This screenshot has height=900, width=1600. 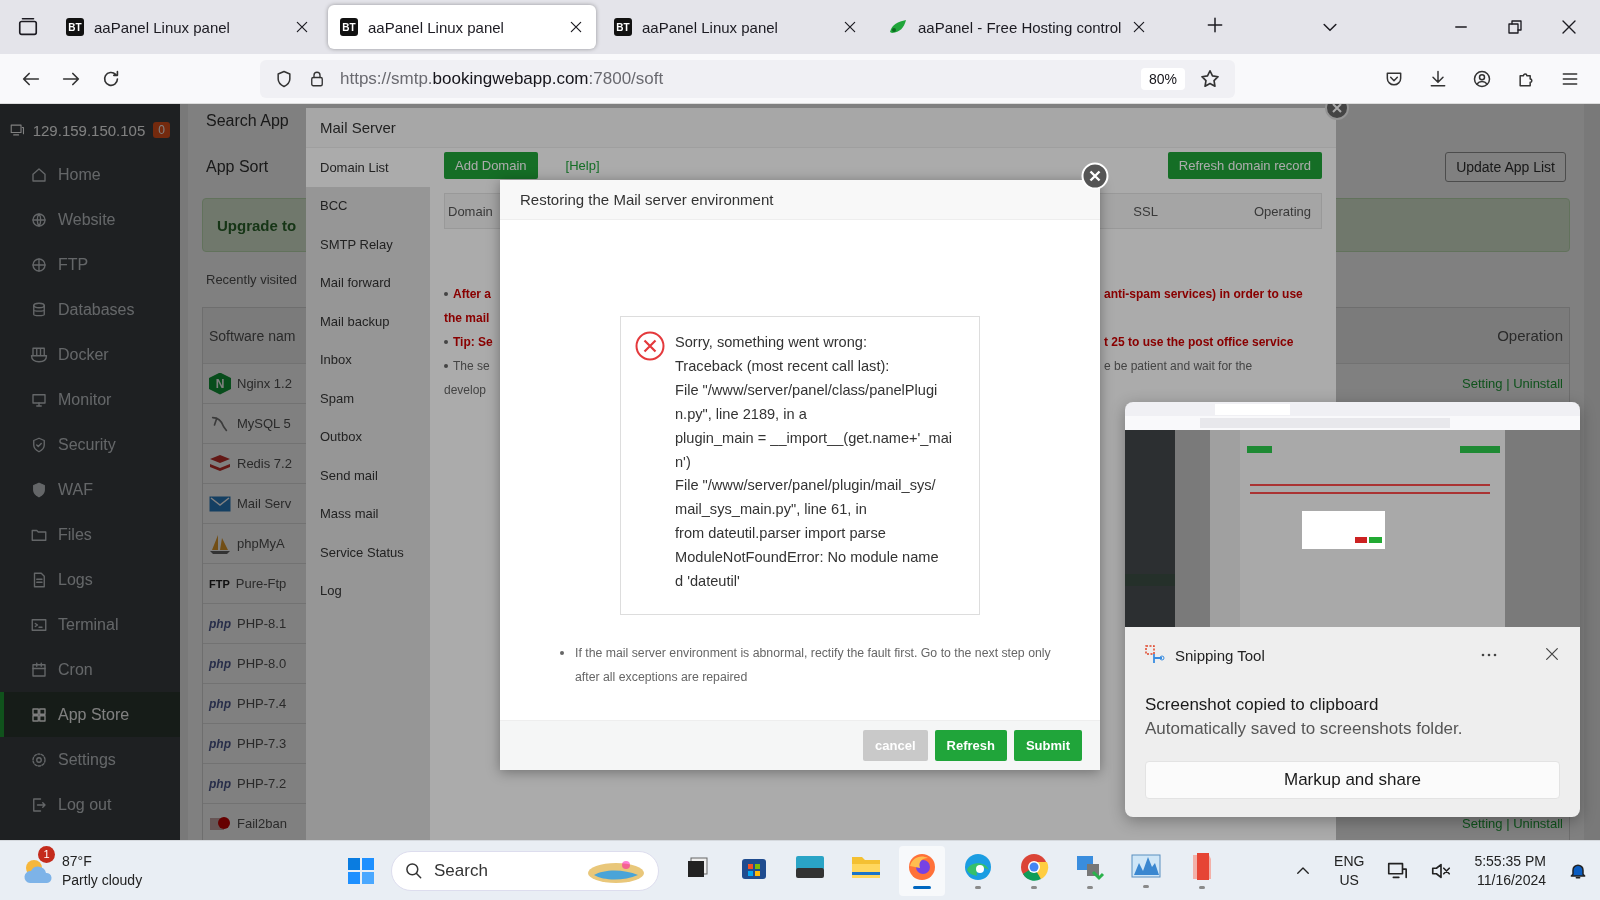 I want to click on panel-title: Mail Server, so click(x=358, y=127).